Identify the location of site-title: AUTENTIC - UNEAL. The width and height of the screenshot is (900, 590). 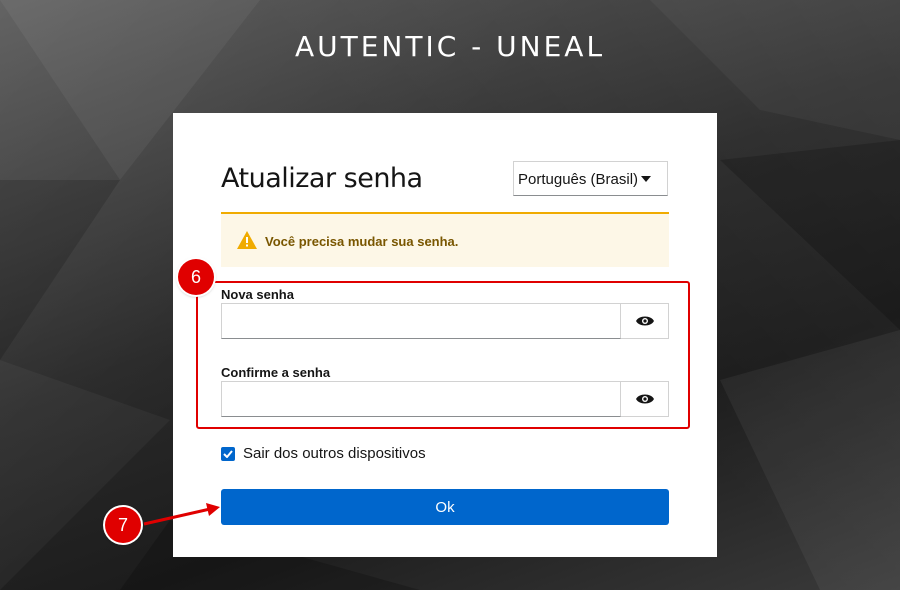
(450, 46).